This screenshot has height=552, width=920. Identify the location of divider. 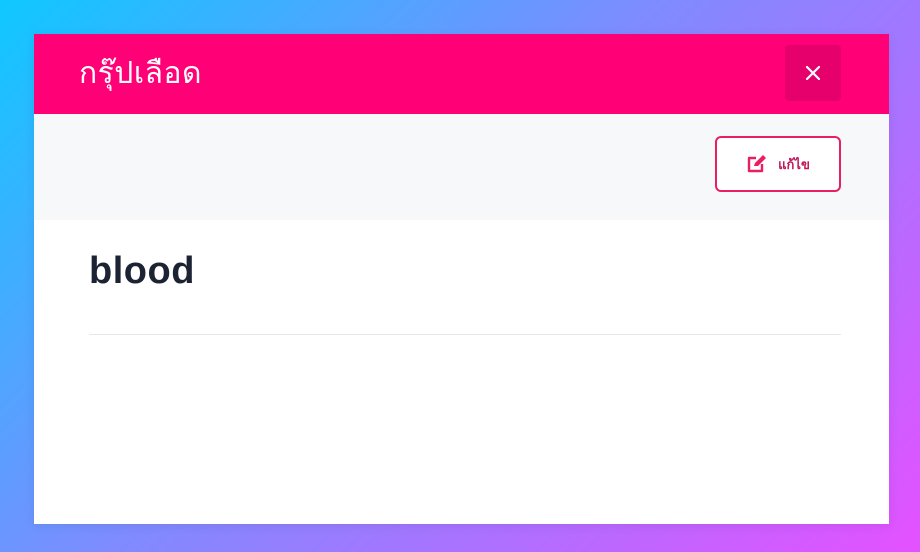
(465, 334).